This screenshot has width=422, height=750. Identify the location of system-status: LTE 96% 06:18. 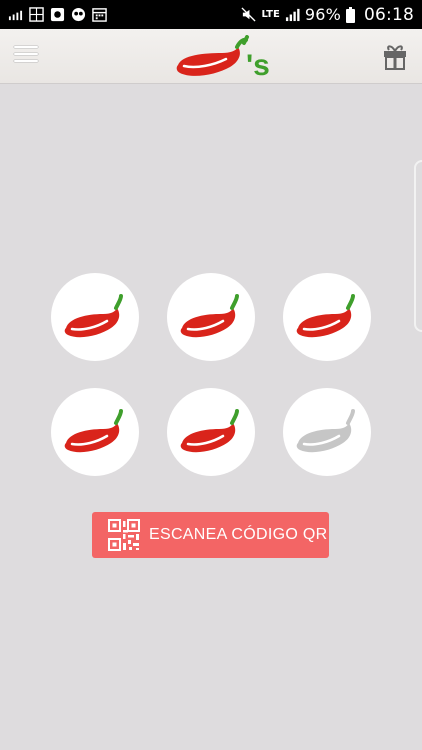
(327, 15).